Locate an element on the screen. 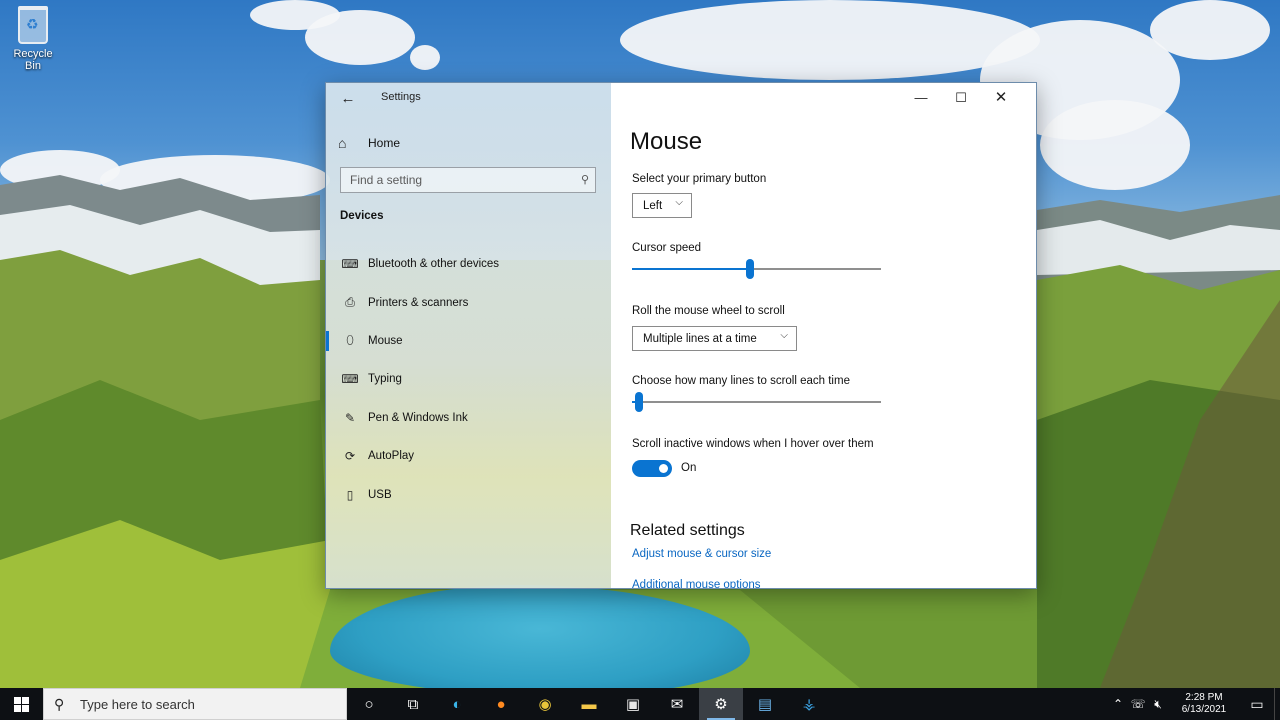 This screenshot has height=720, width=1280. adjust-cursor-size-link: Adjust mouse & cursor size is located at coordinates (701, 554).